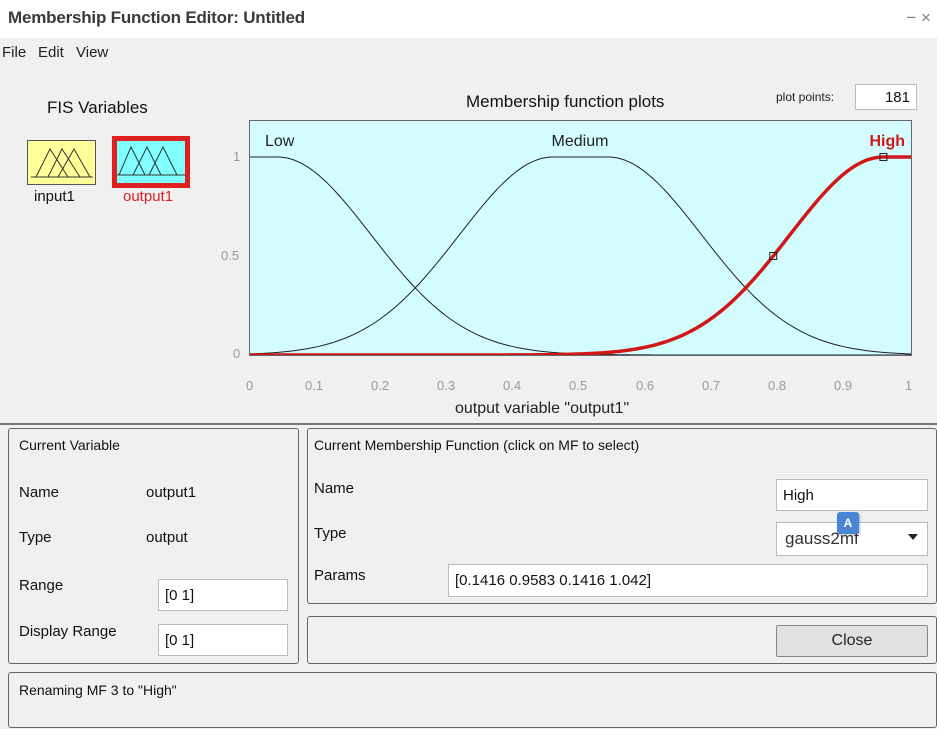  I want to click on input1-variable-block, so click(61, 162).